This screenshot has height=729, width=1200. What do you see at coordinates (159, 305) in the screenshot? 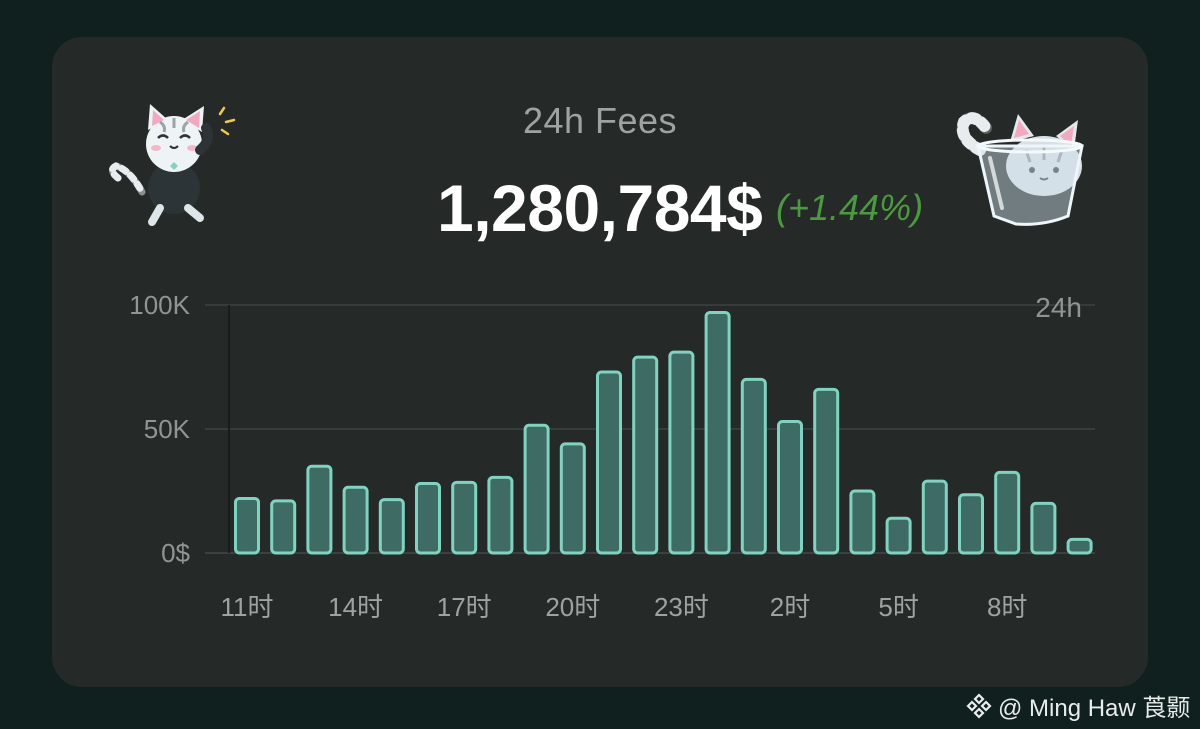
I see `y-tick-label: 100K` at bounding box center [159, 305].